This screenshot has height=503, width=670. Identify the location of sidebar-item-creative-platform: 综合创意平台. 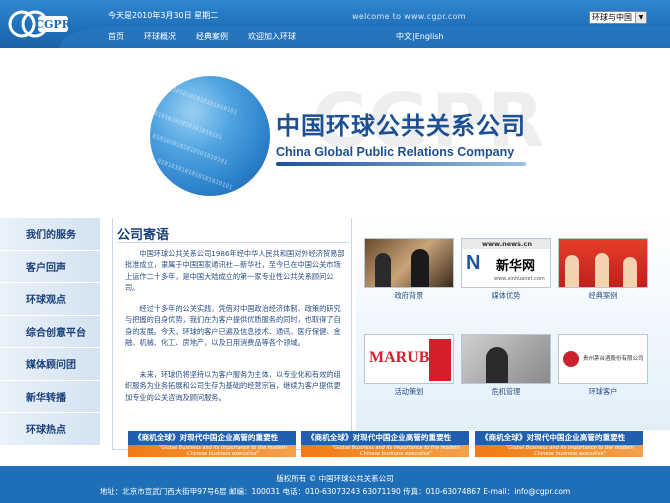
(50, 331).